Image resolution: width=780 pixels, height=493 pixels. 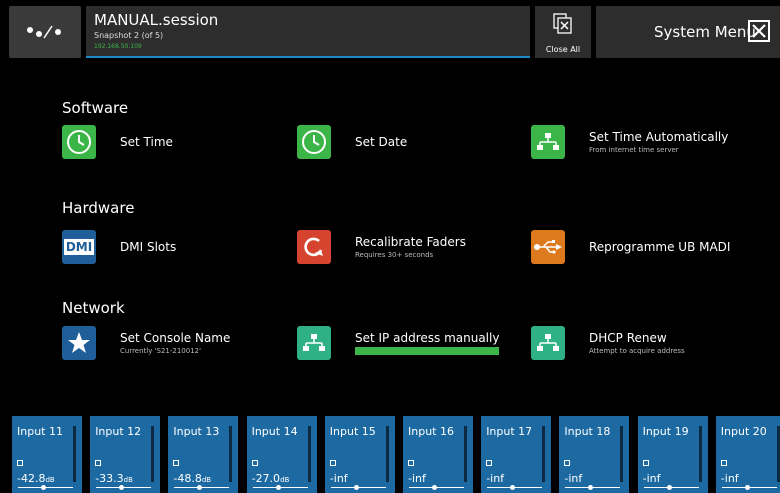 What do you see at coordinates (548, 247) in the screenshot?
I see `usb-icon` at bounding box center [548, 247].